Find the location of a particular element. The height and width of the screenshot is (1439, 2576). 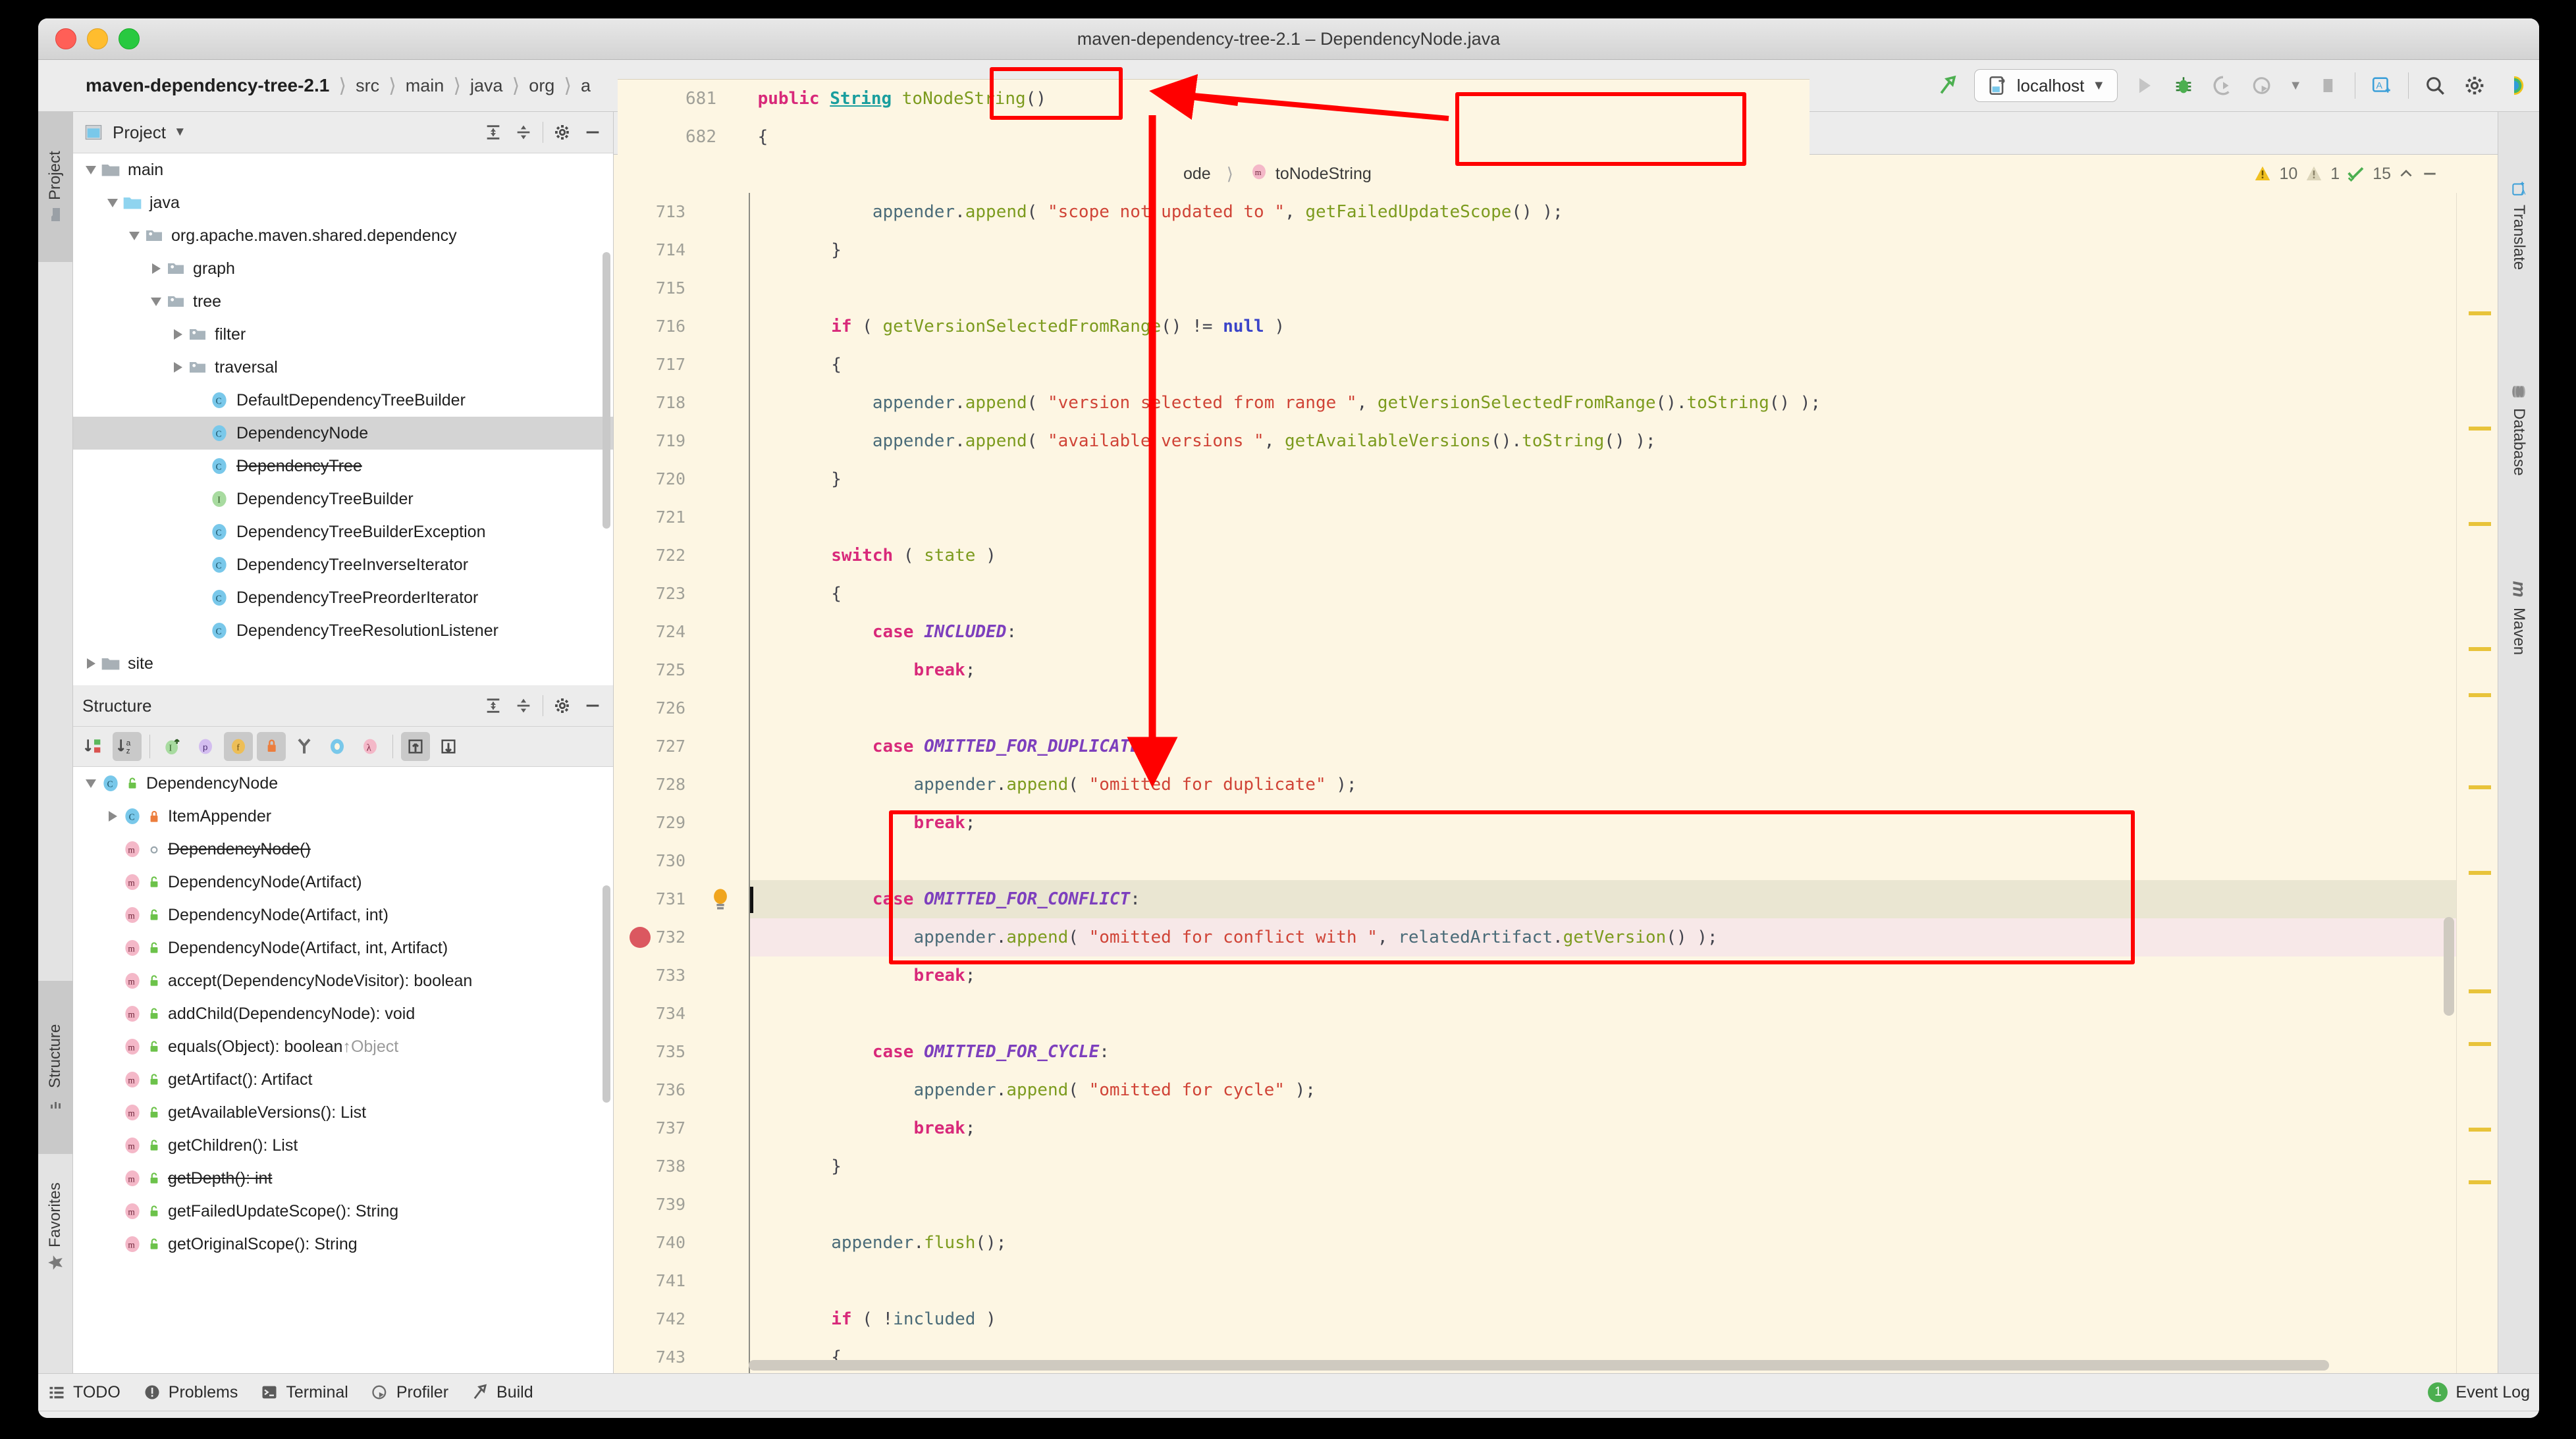

autoscroll-to-source-icon is located at coordinates (415, 747).